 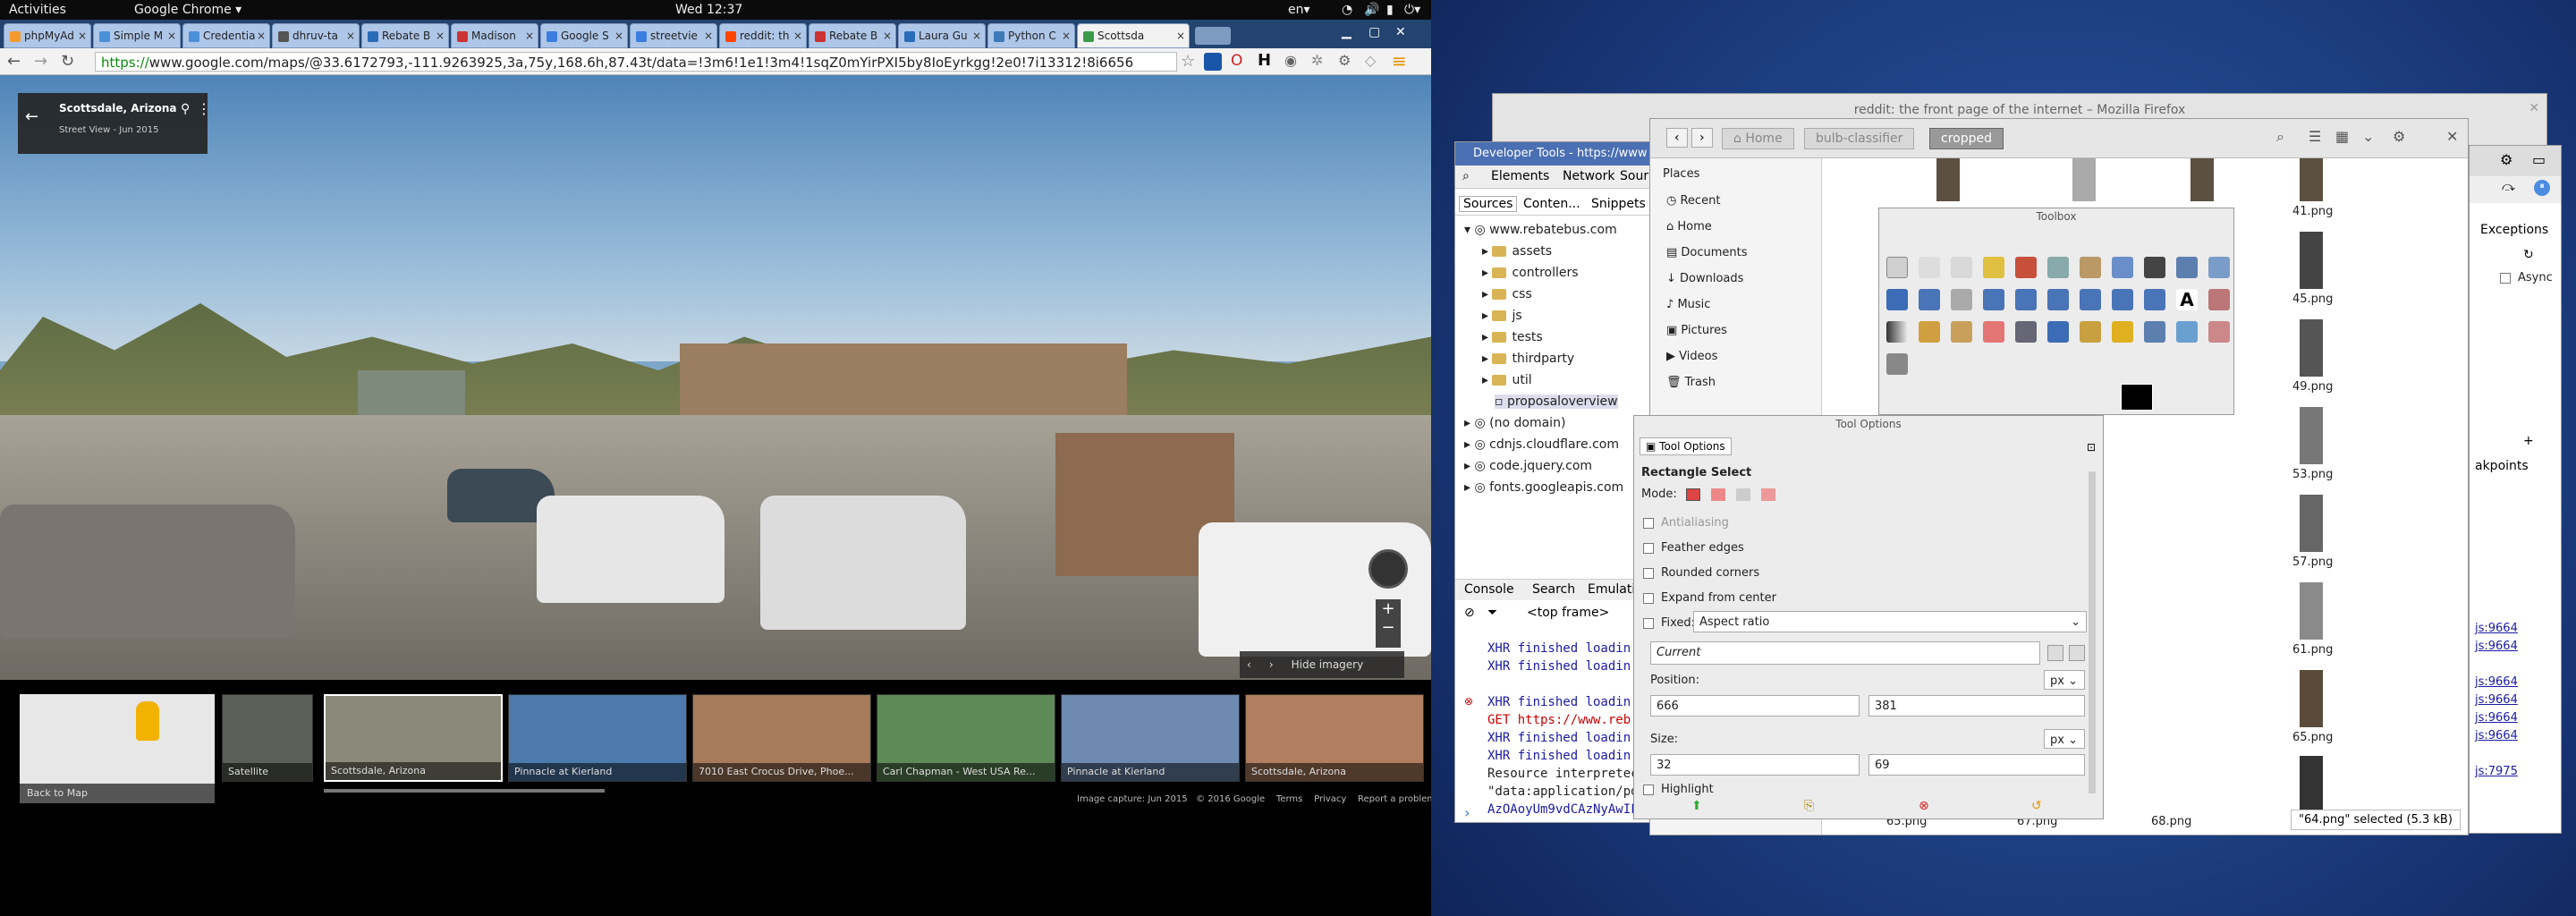 I want to click on extension-icon: ◉, so click(x=1290, y=60).